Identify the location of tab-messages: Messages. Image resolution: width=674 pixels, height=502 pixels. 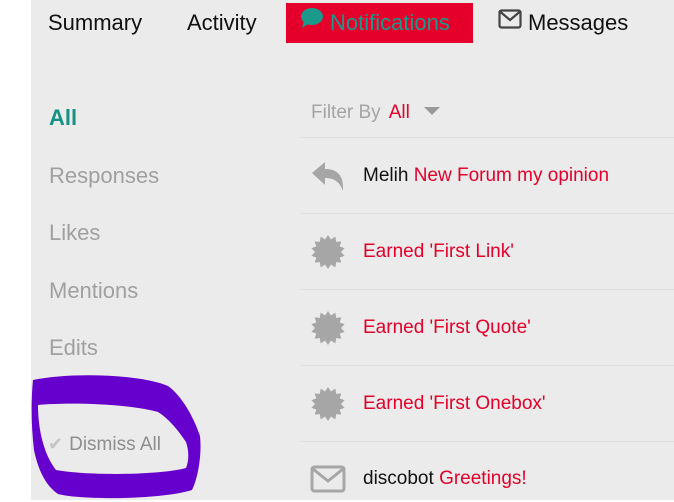
(563, 23).